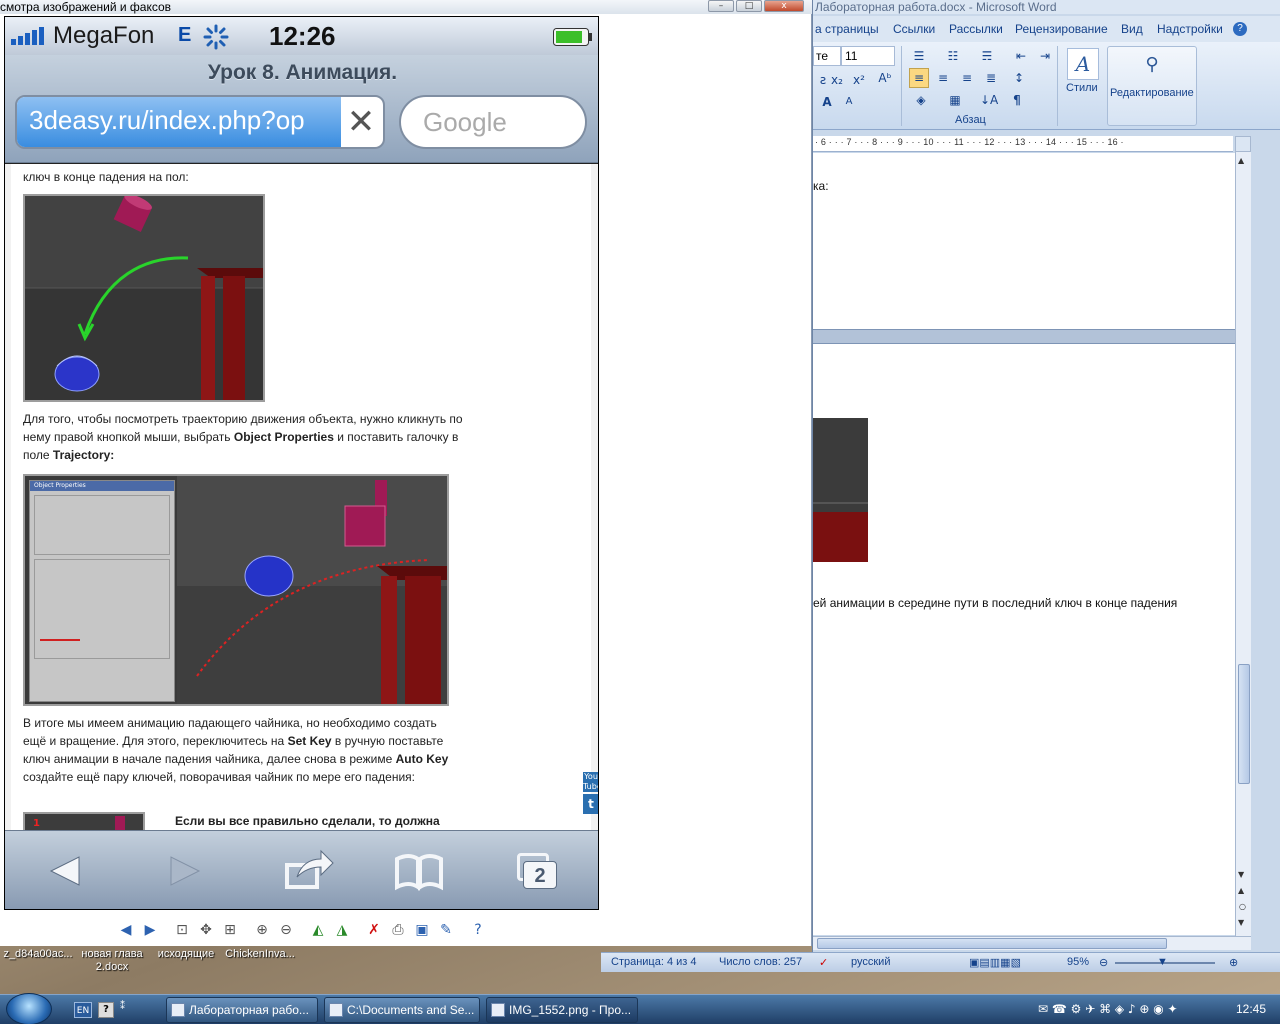 The image size is (1280, 1024). Describe the element at coordinates (1024, 241) in the screenshot. I see `document-page: ка:` at that location.